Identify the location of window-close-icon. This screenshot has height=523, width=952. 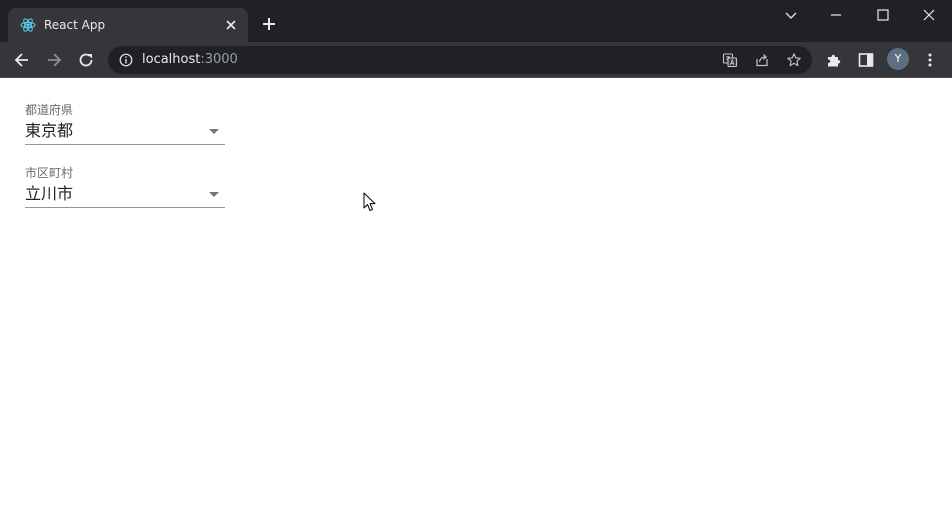
(929, 15).